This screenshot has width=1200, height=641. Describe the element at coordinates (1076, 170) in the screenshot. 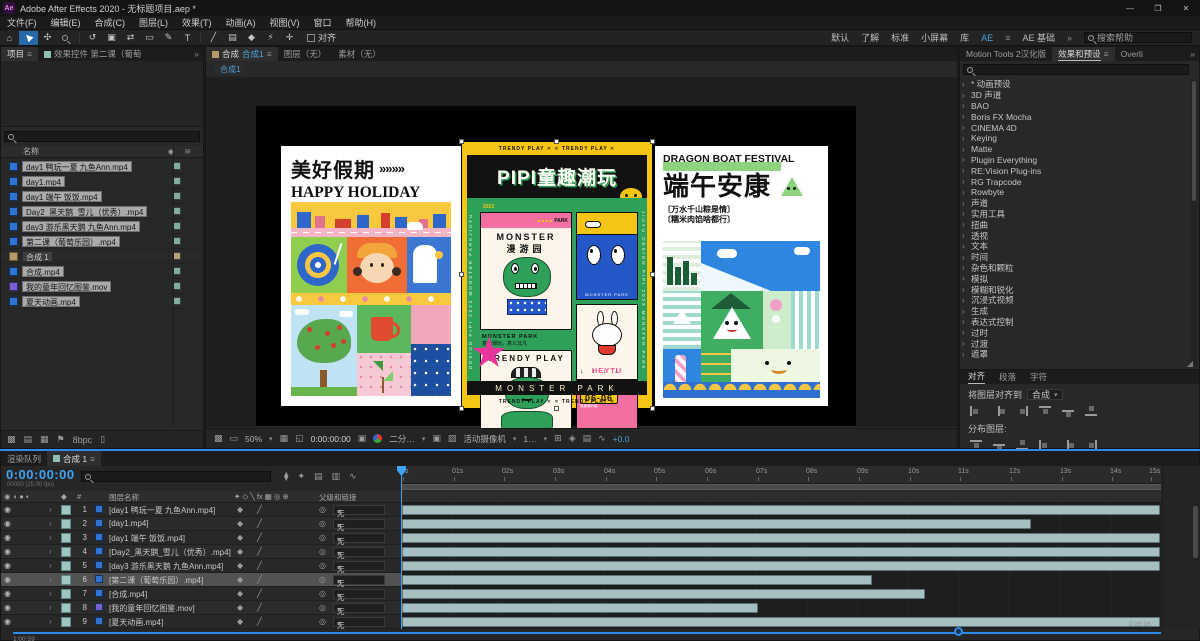

I see `effects-category-row: › RE:Vision Plug-ins` at that location.